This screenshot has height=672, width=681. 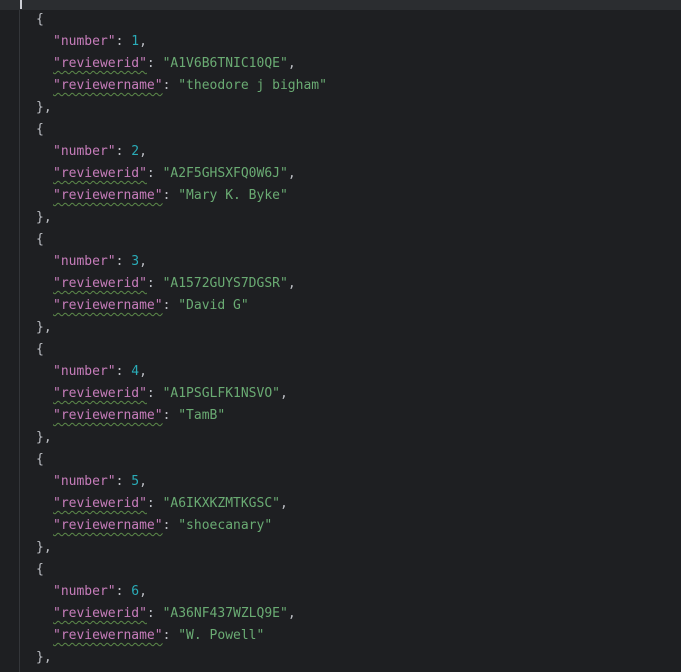 What do you see at coordinates (170, 196) in the screenshot?
I see `code-line-reviewername: "reviewername": "Mary K. Byke"` at bounding box center [170, 196].